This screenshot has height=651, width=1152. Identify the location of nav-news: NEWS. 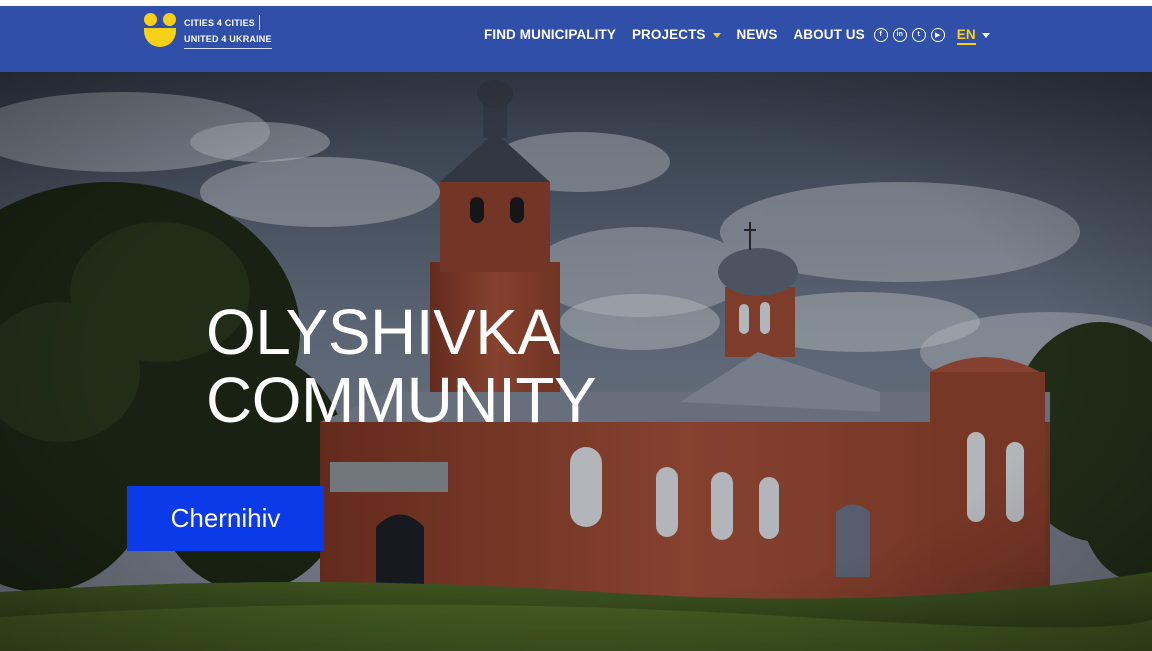
(757, 34).